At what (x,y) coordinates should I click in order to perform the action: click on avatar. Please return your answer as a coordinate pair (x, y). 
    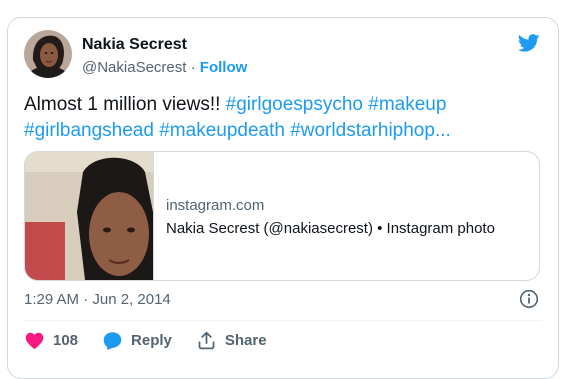
    Looking at the image, I should click on (48, 54).